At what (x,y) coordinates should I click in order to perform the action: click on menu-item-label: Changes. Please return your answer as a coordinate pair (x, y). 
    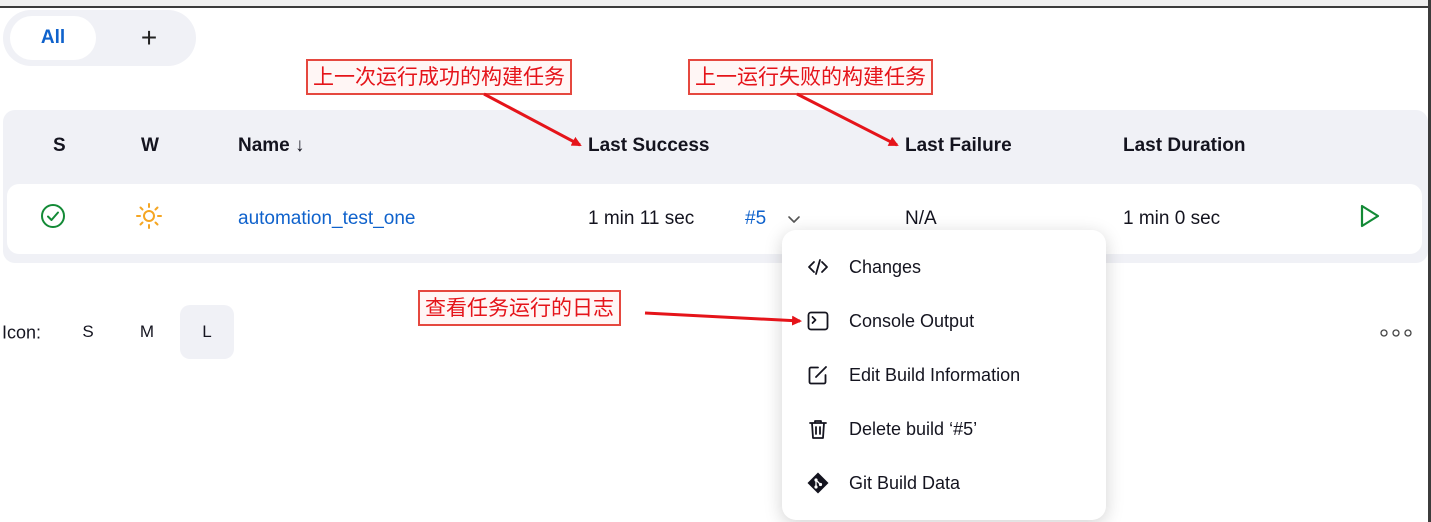
    Looking at the image, I should click on (885, 266).